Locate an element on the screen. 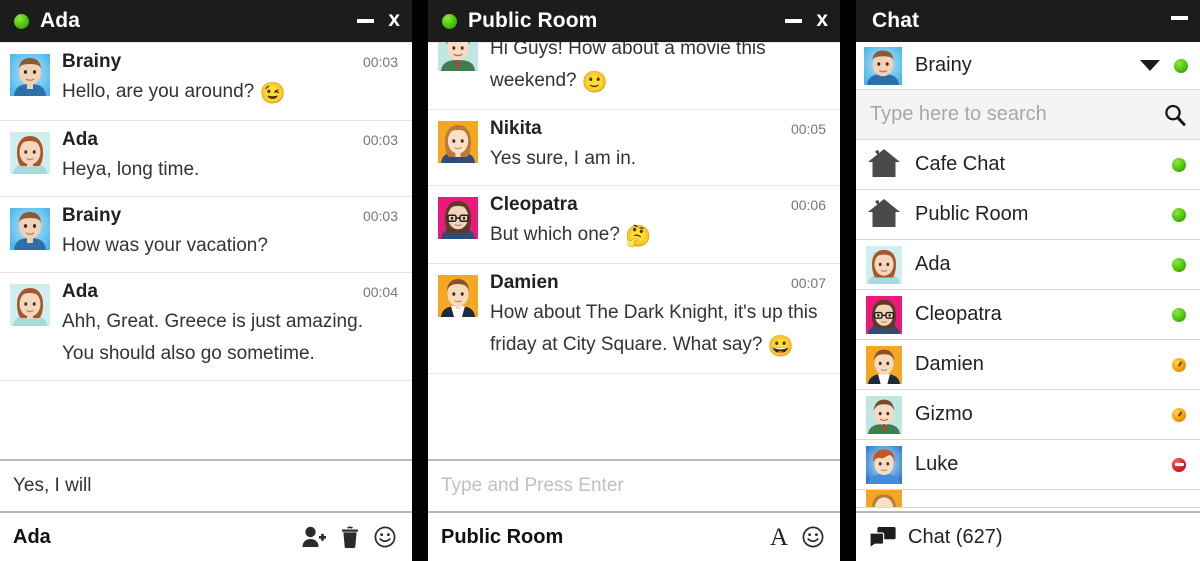 The height and width of the screenshot is (561, 1200). message-text: Heya, long time. is located at coordinates (131, 169).